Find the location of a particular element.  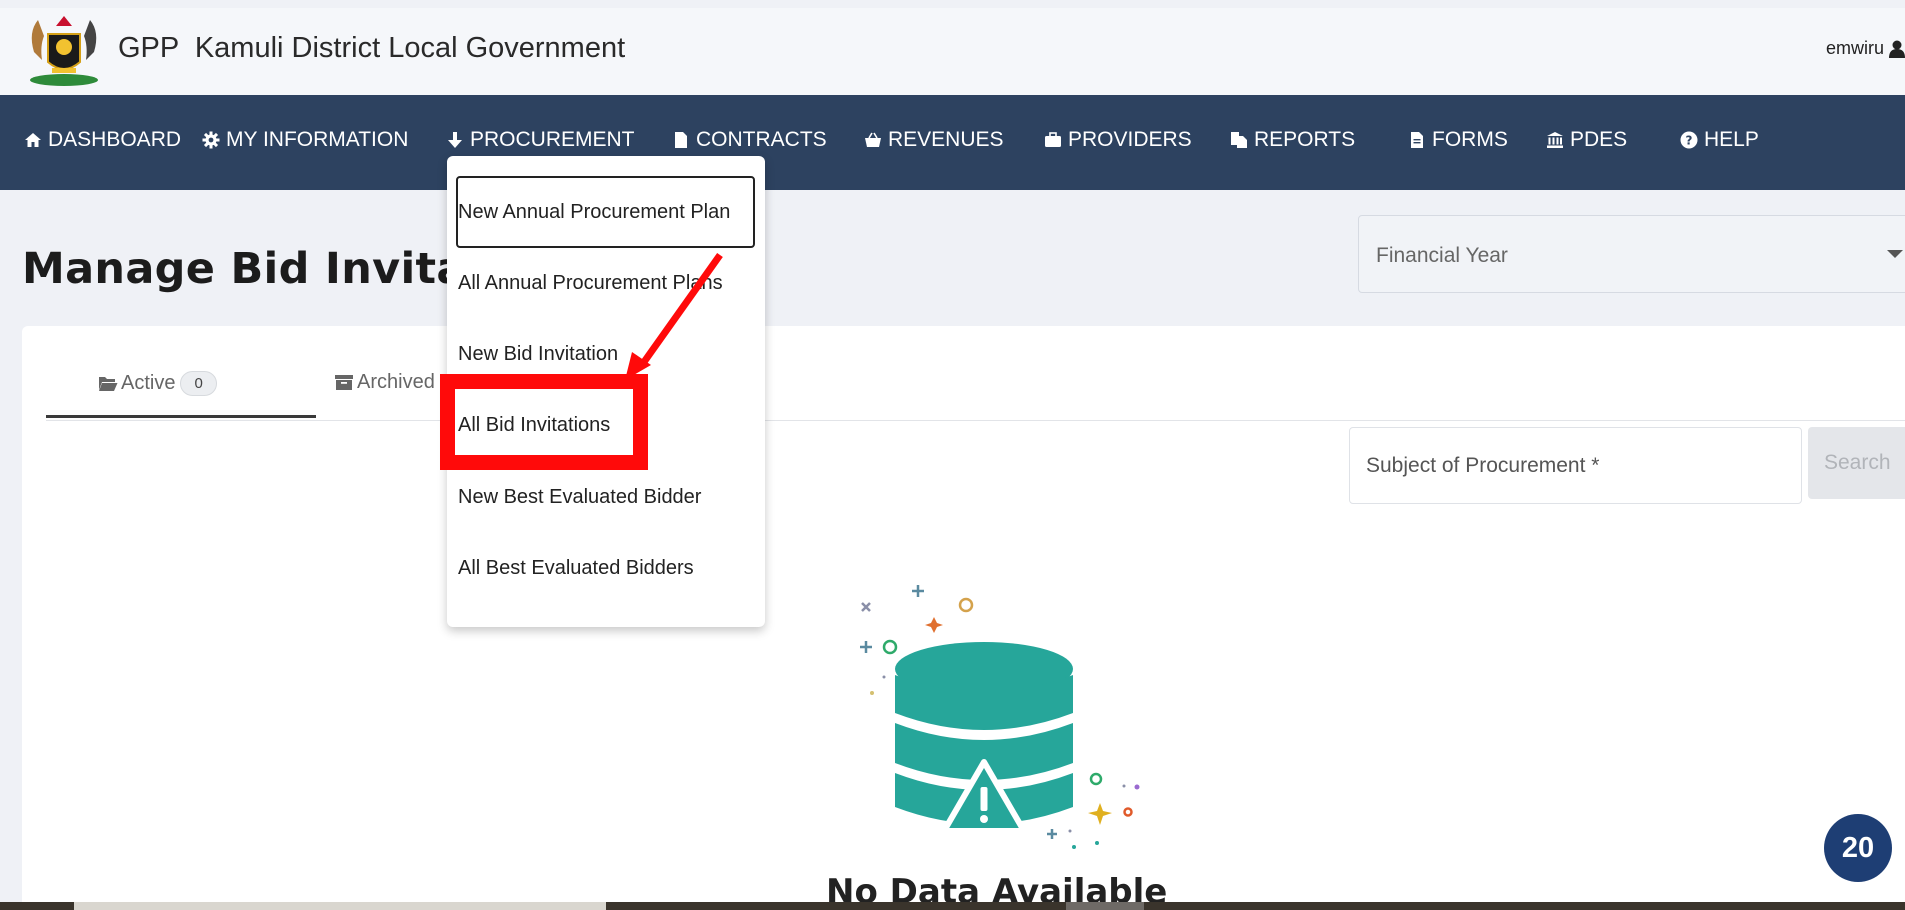

briefcase-icon is located at coordinates (1053, 139).